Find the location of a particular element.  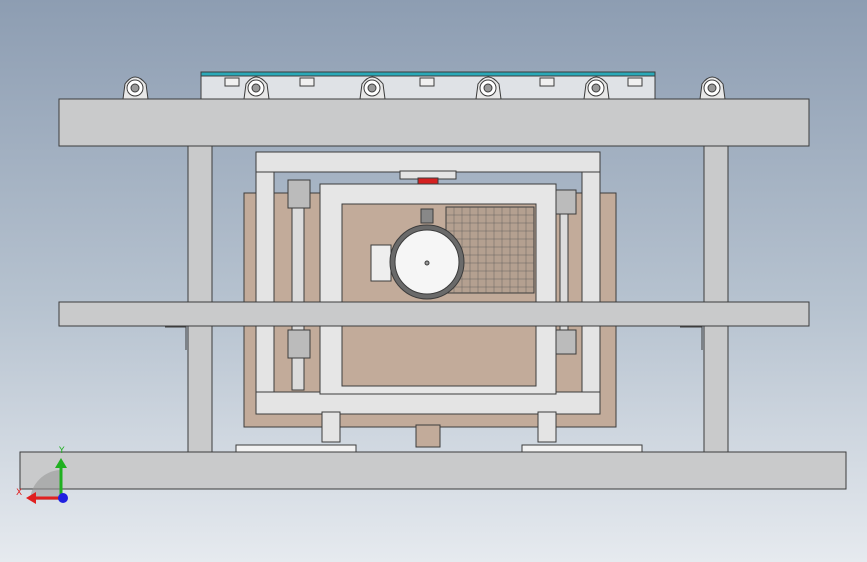

y-axis-label: Y is located at coordinates (61, 451).